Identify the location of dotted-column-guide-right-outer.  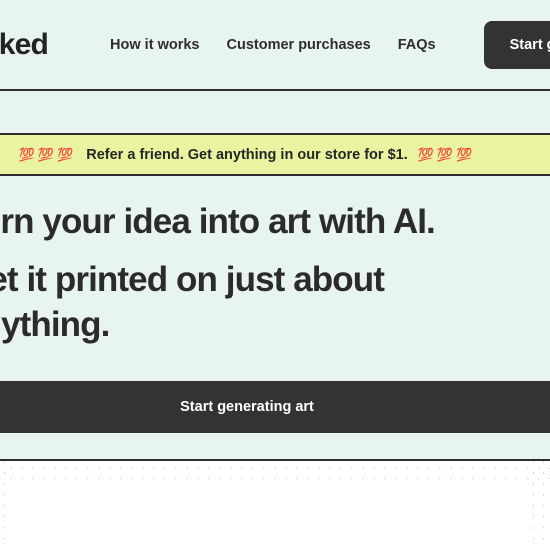
(543, 505).